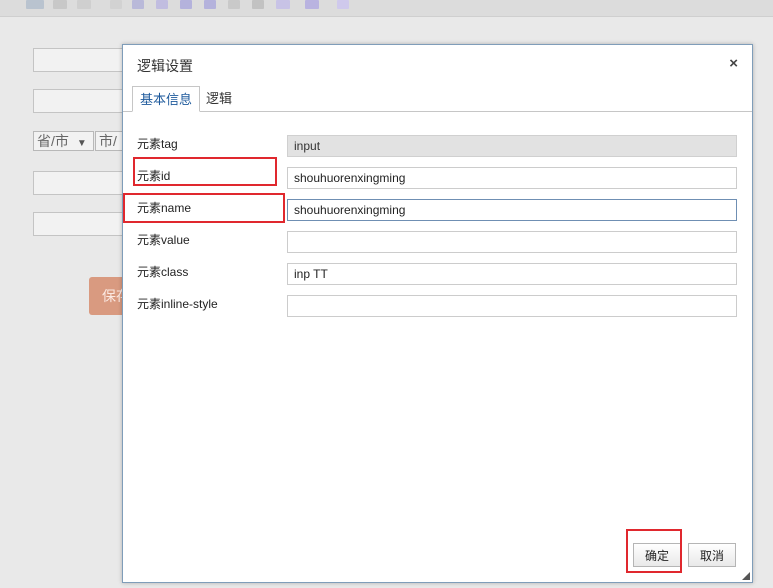 The image size is (773, 588). I want to click on bg-save-label: 保存, so click(112, 296).